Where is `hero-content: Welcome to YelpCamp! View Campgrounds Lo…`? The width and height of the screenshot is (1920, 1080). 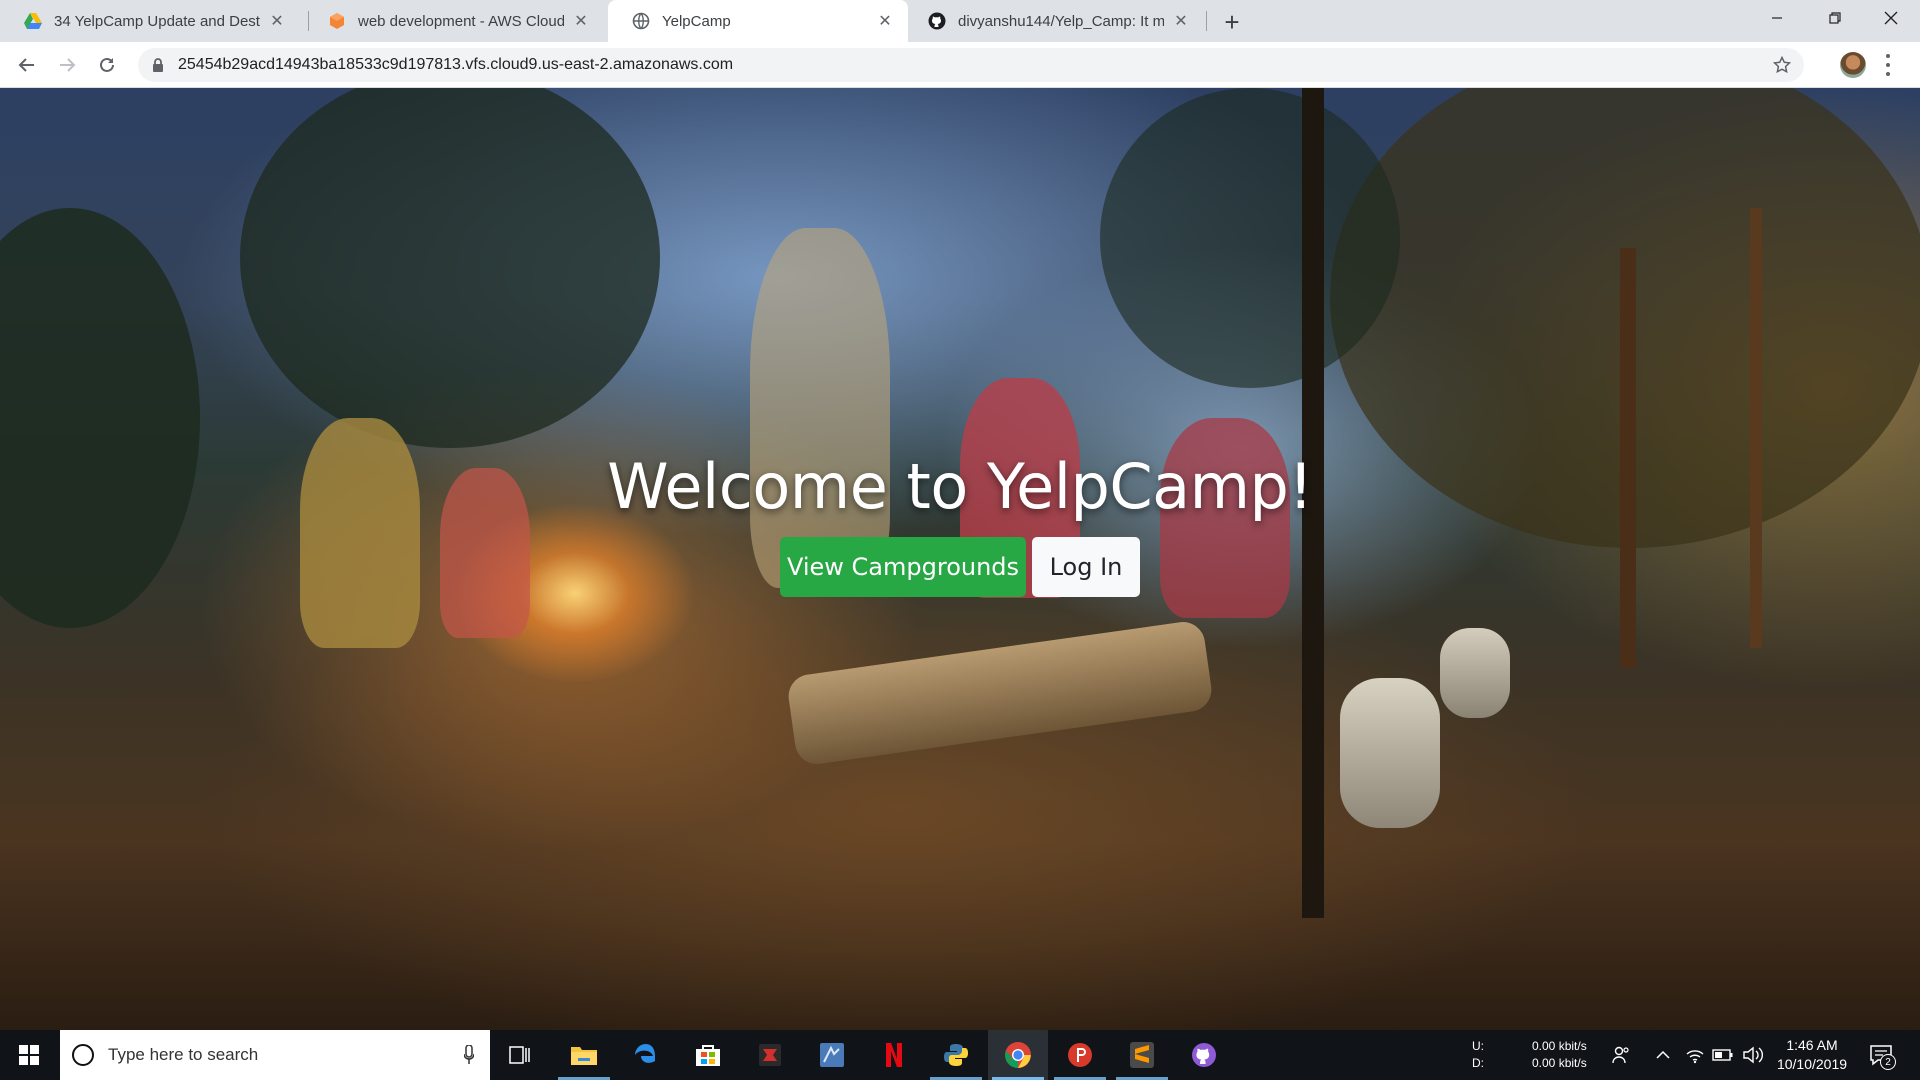 hero-content: Welcome to YelpCamp! View Campgrounds Lo… is located at coordinates (960, 523).